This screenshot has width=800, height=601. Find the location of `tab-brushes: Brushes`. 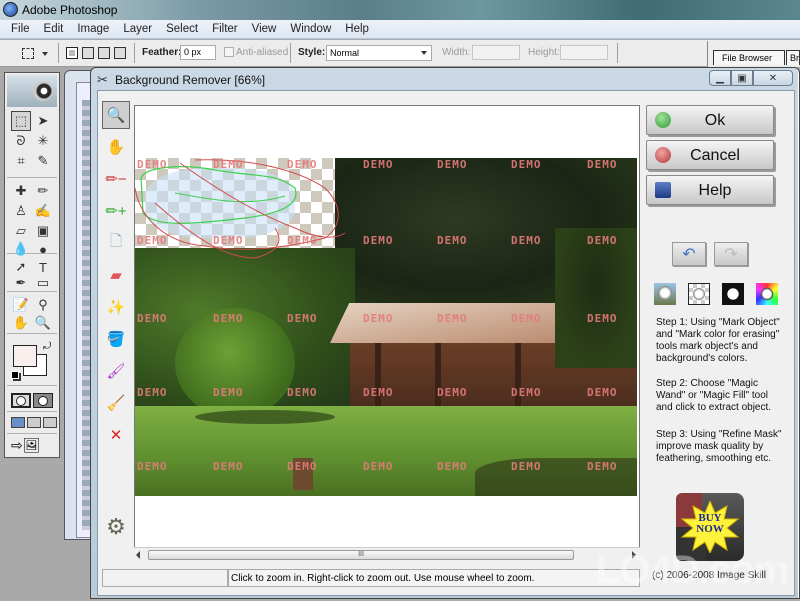

tab-brushes: Brushes is located at coordinates (793, 57).